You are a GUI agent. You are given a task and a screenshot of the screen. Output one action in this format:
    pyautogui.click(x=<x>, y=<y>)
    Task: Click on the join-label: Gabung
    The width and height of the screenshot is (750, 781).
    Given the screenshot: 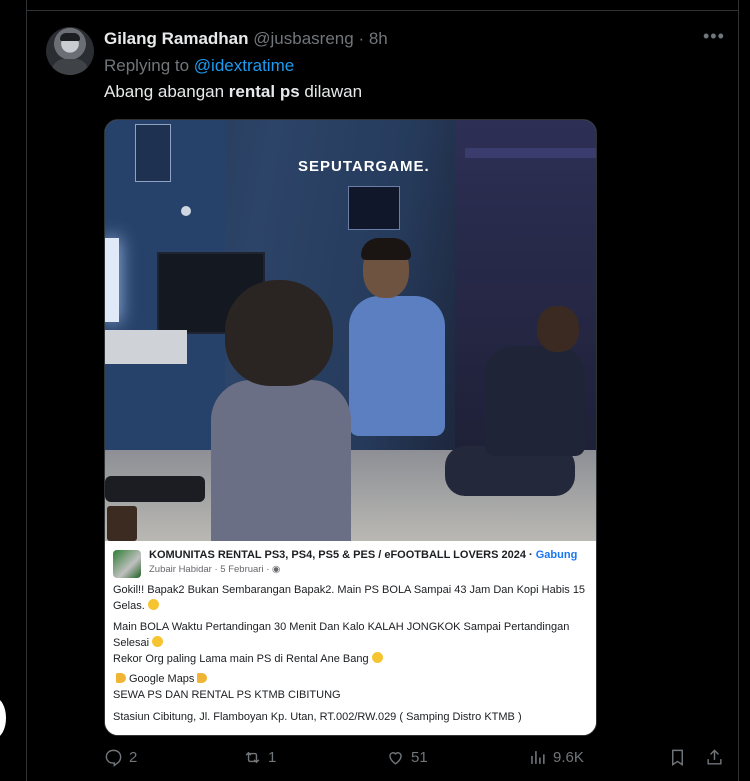 What is the action you would take?
    pyautogui.click(x=556, y=555)
    